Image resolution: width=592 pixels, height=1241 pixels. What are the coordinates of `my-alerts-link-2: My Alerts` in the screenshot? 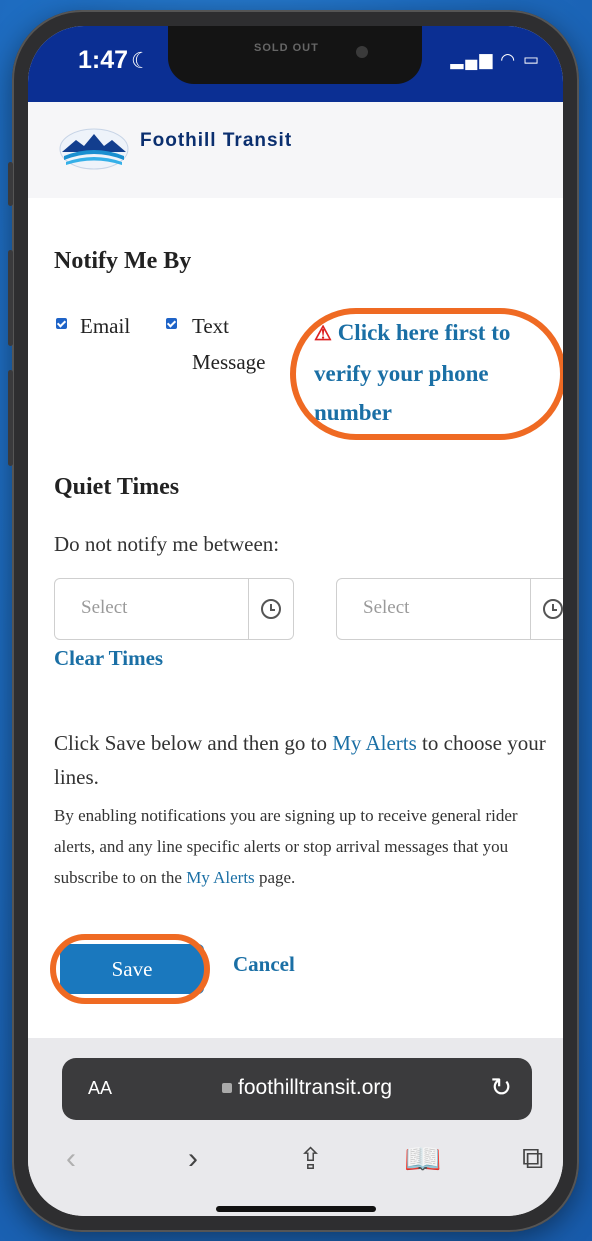 It's located at (220, 877).